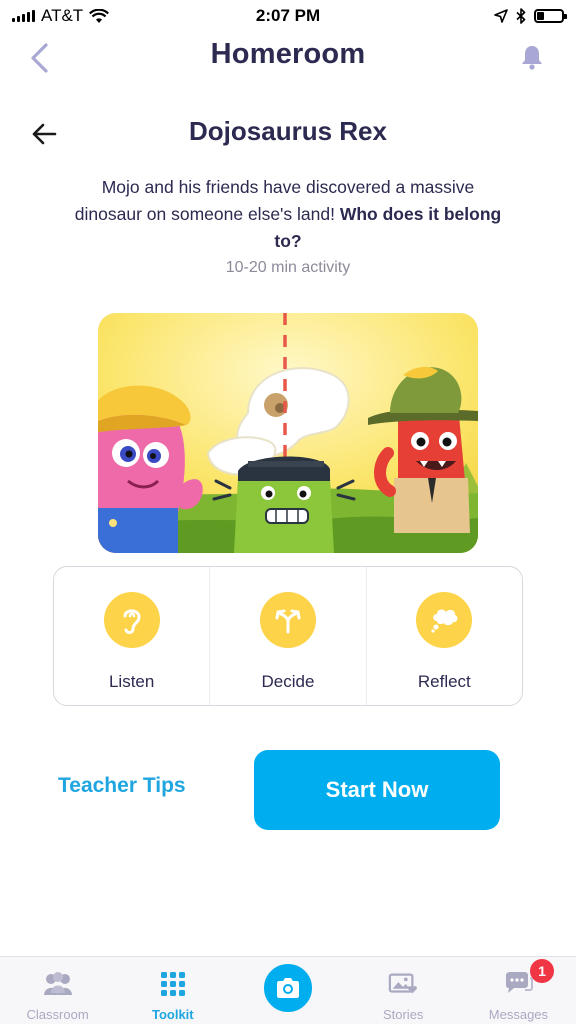 Image resolution: width=576 pixels, height=1024 pixels. Describe the element at coordinates (57, 983) in the screenshot. I see `classroom-icon` at that location.